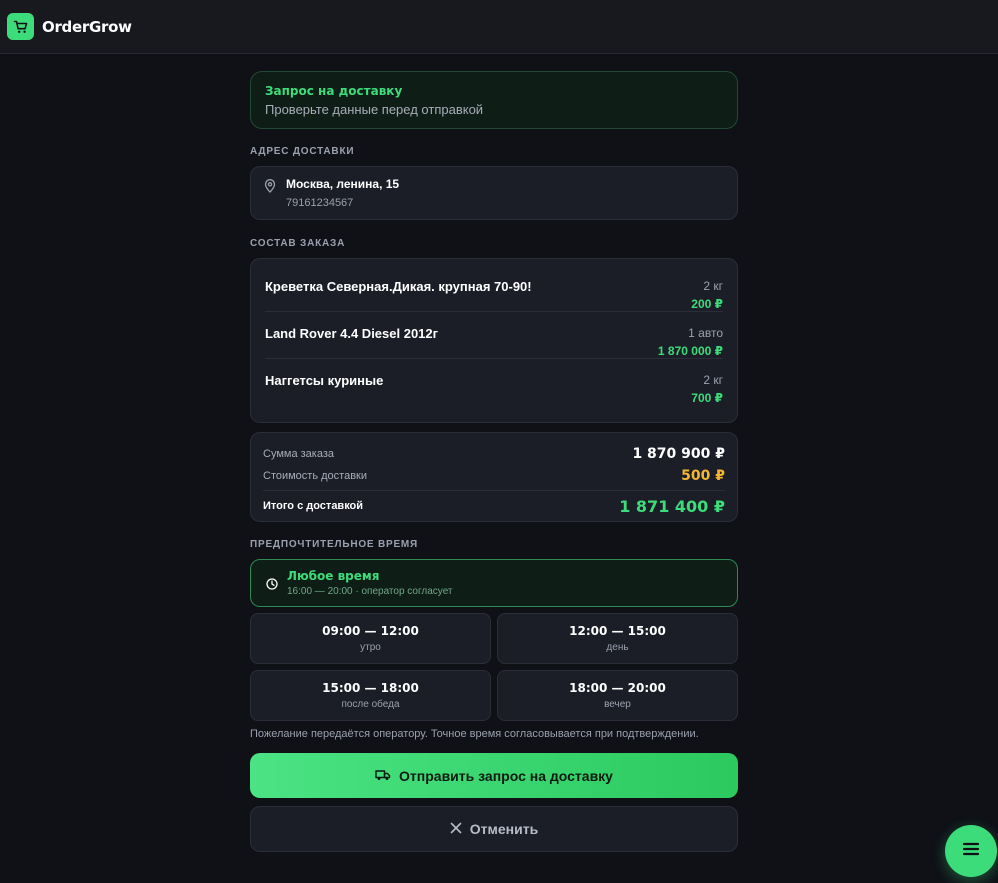 The height and width of the screenshot is (883, 998). Describe the element at coordinates (370, 631) in the screenshot. I see `slot-time: 09:00 — 12:00` at that location.